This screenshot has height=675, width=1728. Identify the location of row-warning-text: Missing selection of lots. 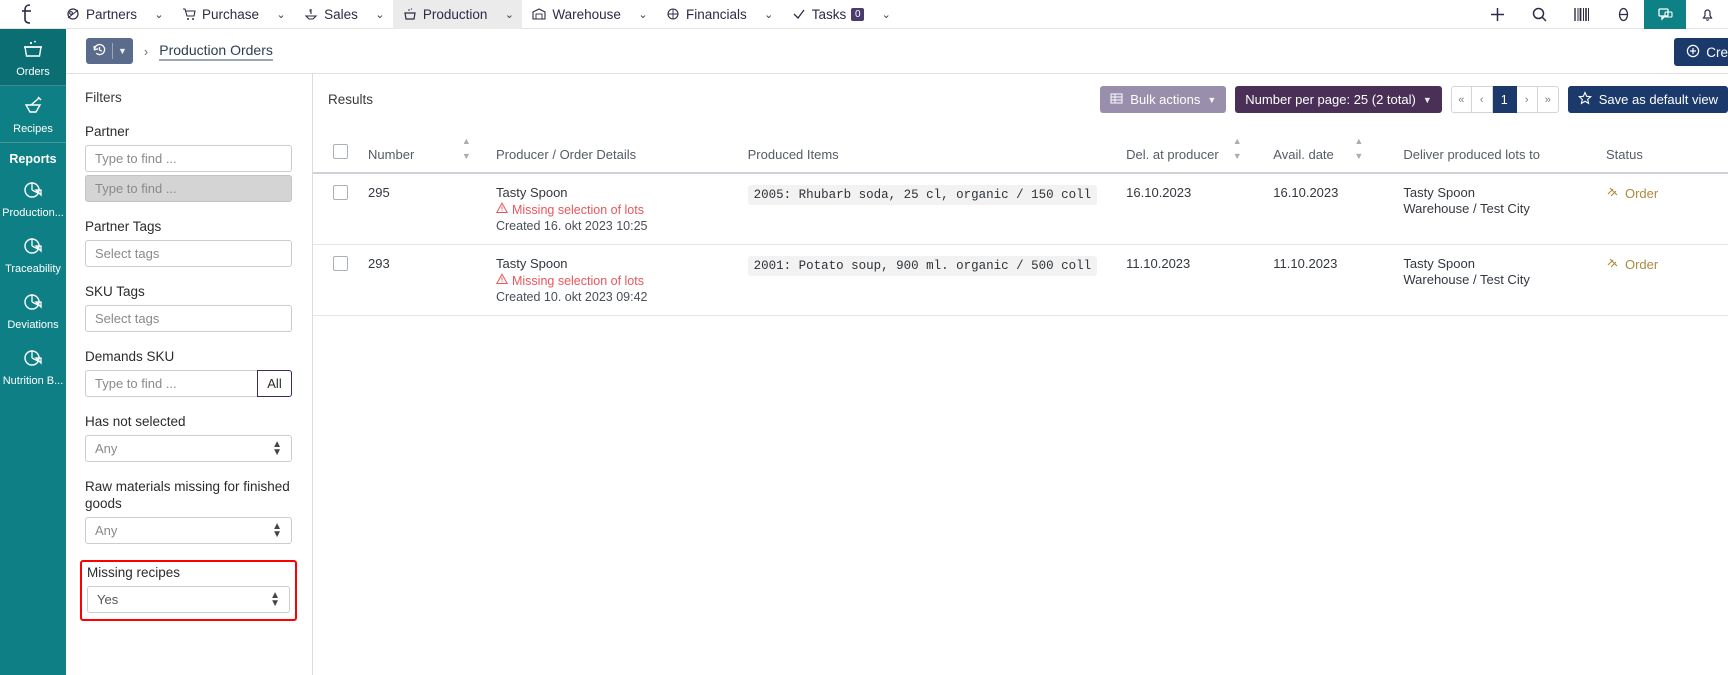
(577, 209).